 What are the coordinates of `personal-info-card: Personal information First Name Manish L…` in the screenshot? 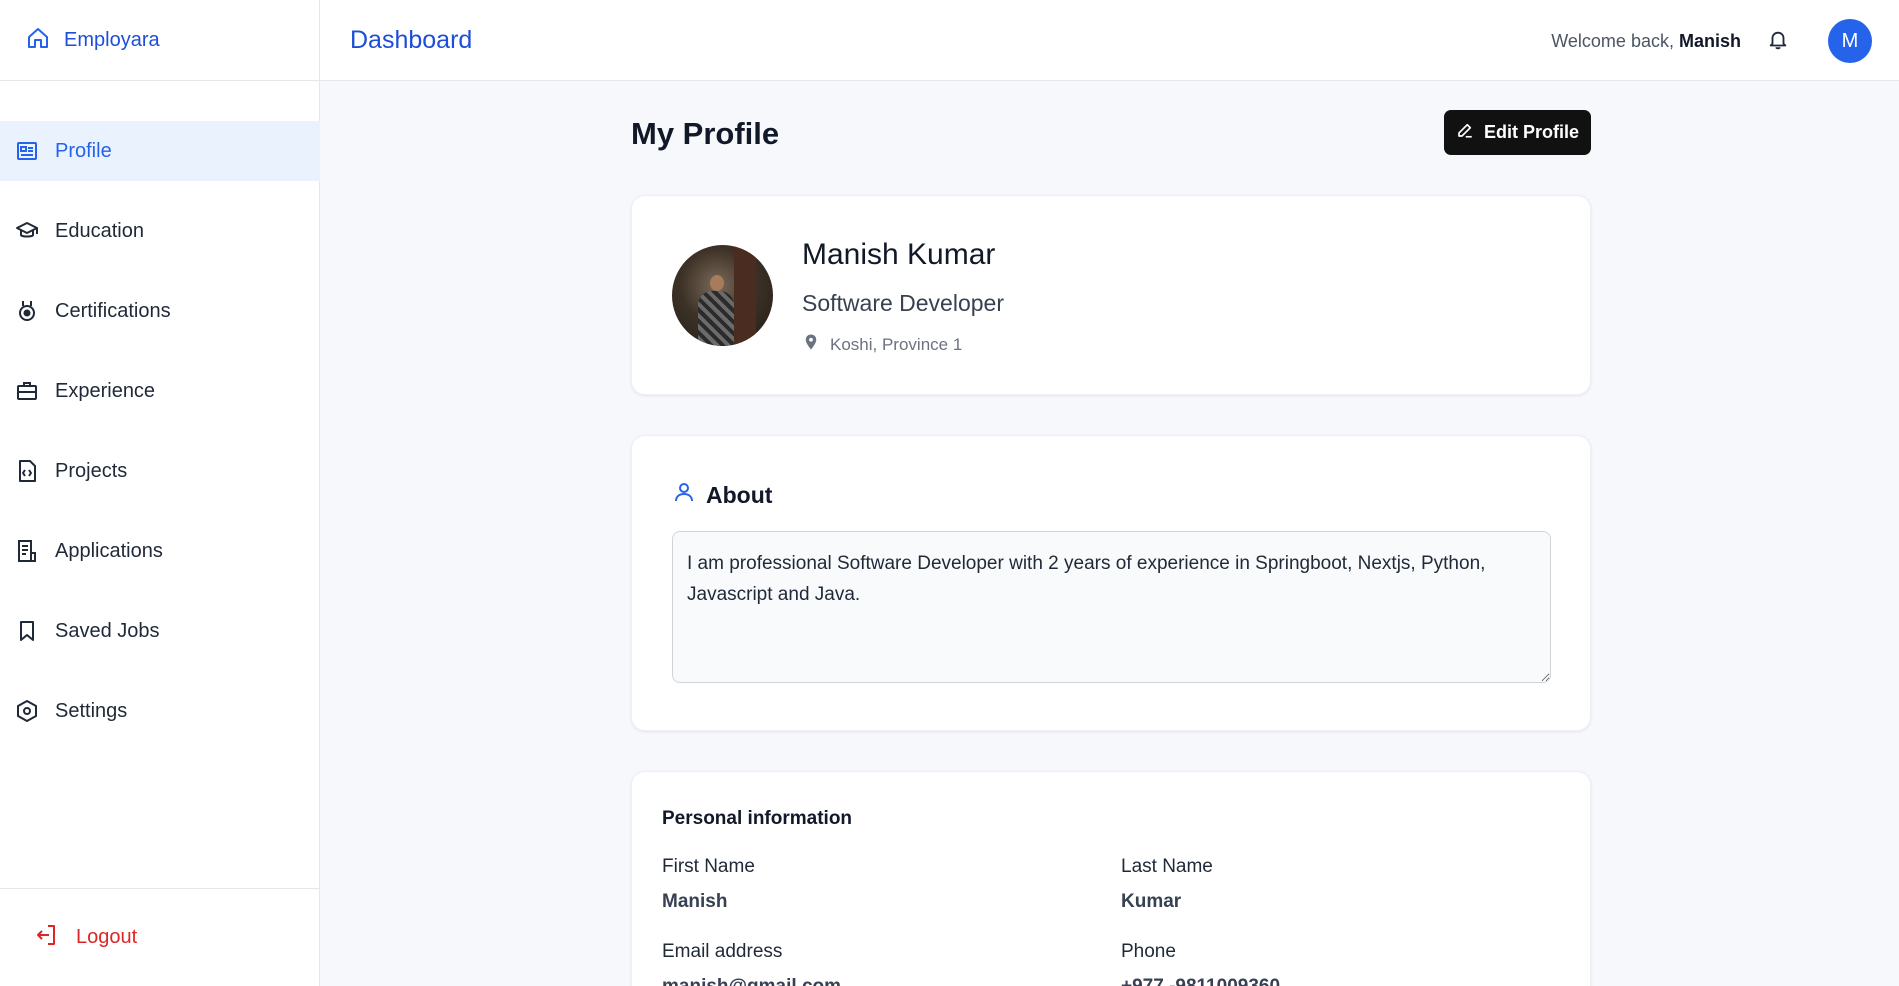 It's located at (1111, 878).